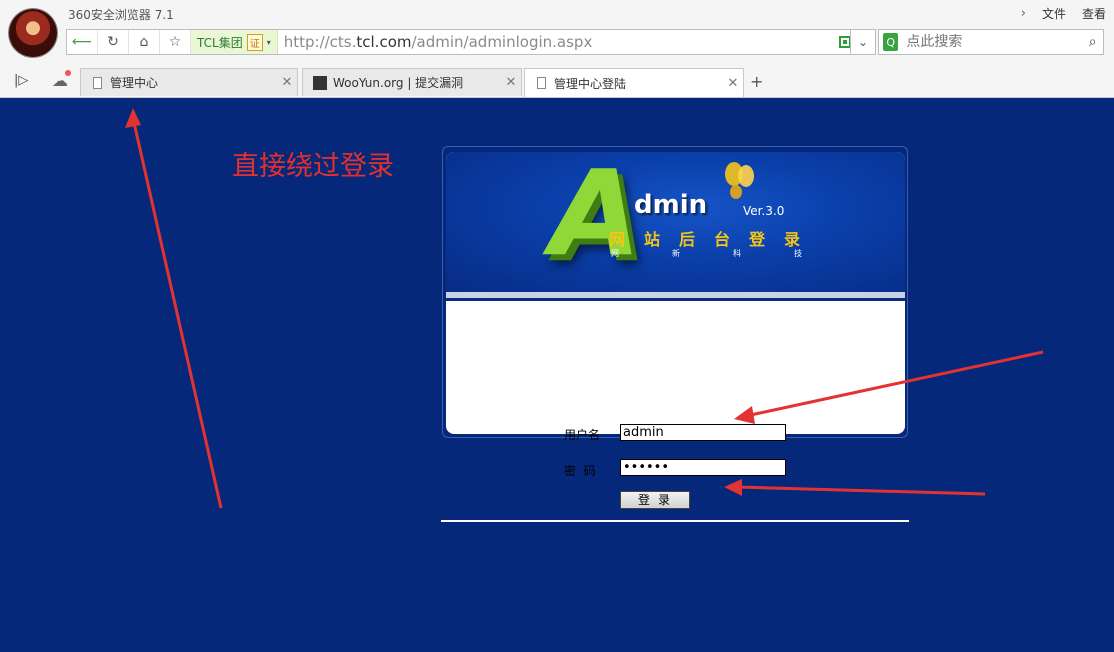 This screenshot has width=1114, height=652. Describe the element at coordinates (855, 487) in the screenshot. I see `arrow-to-login` at that location.